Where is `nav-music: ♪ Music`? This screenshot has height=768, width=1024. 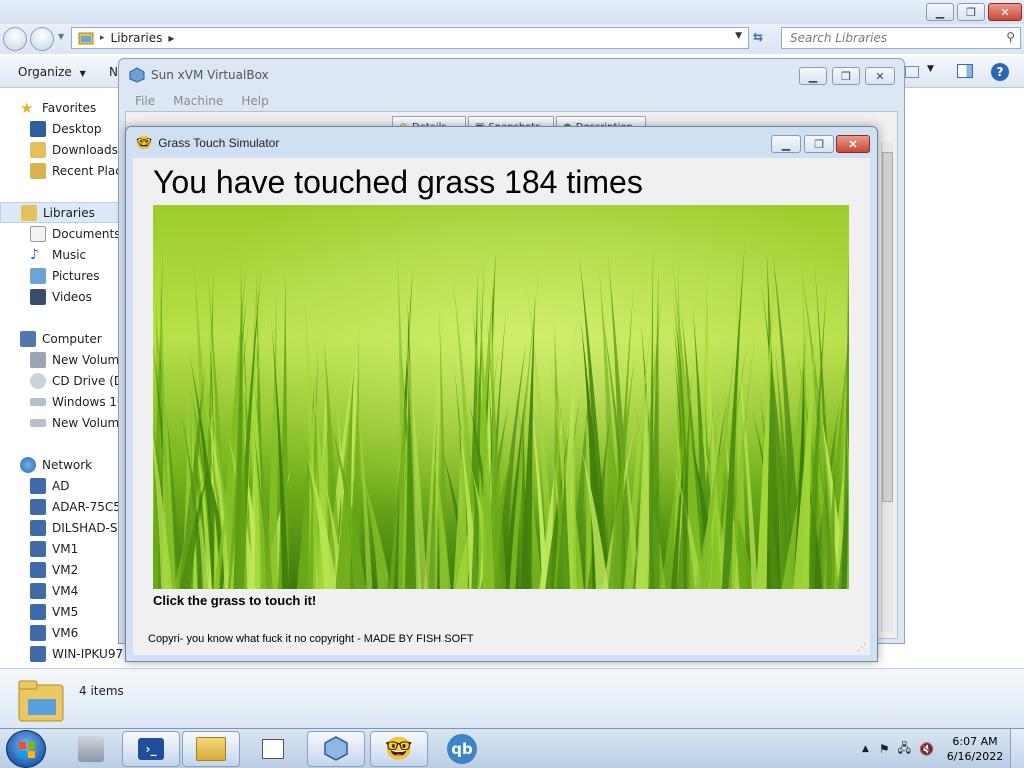
nav-music: ♪ Music is located at coordinates (58, 254).